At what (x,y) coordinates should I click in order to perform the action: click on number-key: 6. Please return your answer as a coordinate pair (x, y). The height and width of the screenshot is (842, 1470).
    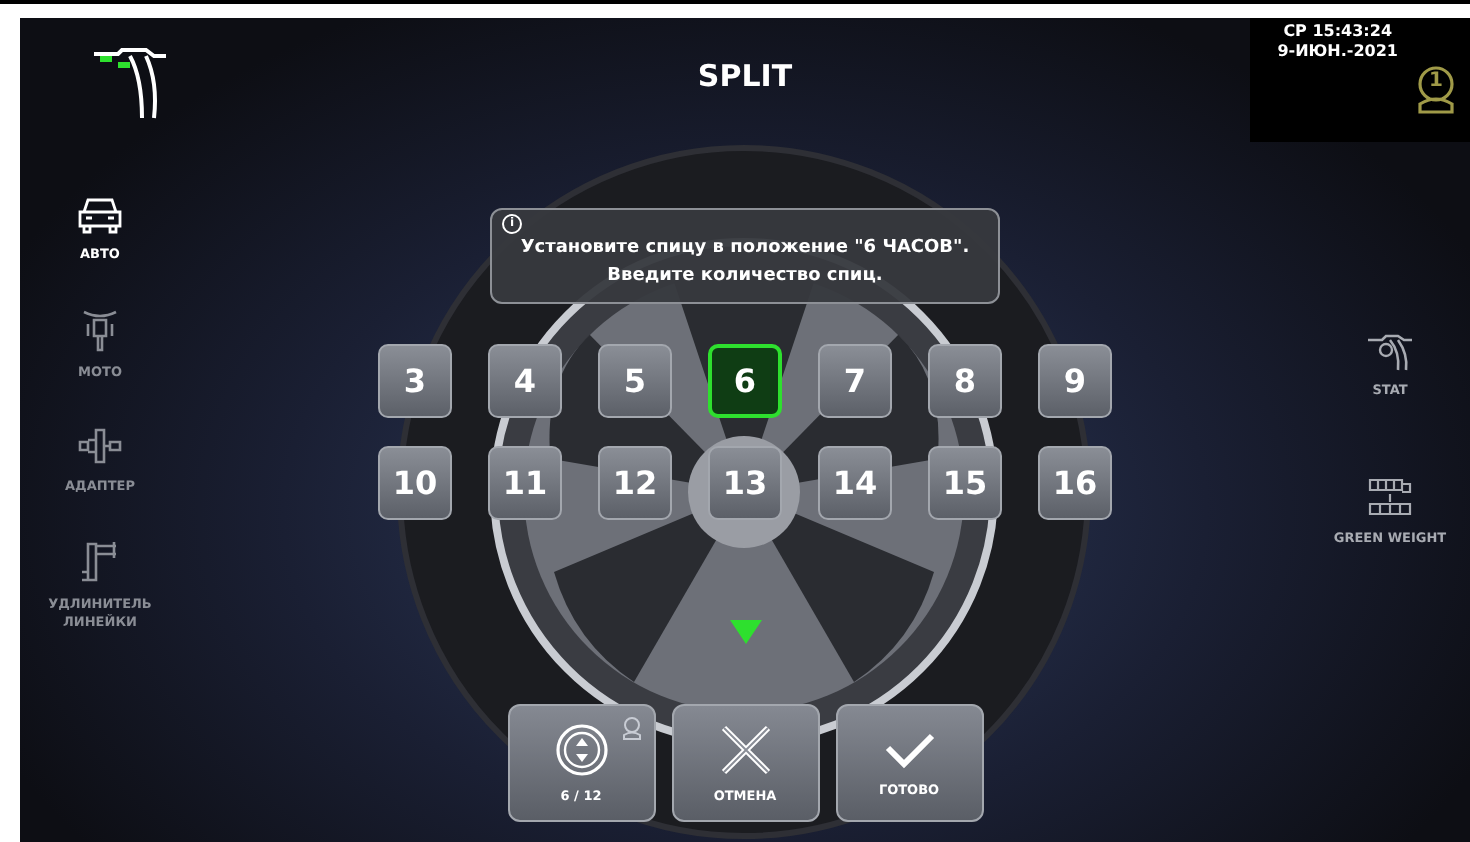
    Looking at the image, I should click on (745, 381).